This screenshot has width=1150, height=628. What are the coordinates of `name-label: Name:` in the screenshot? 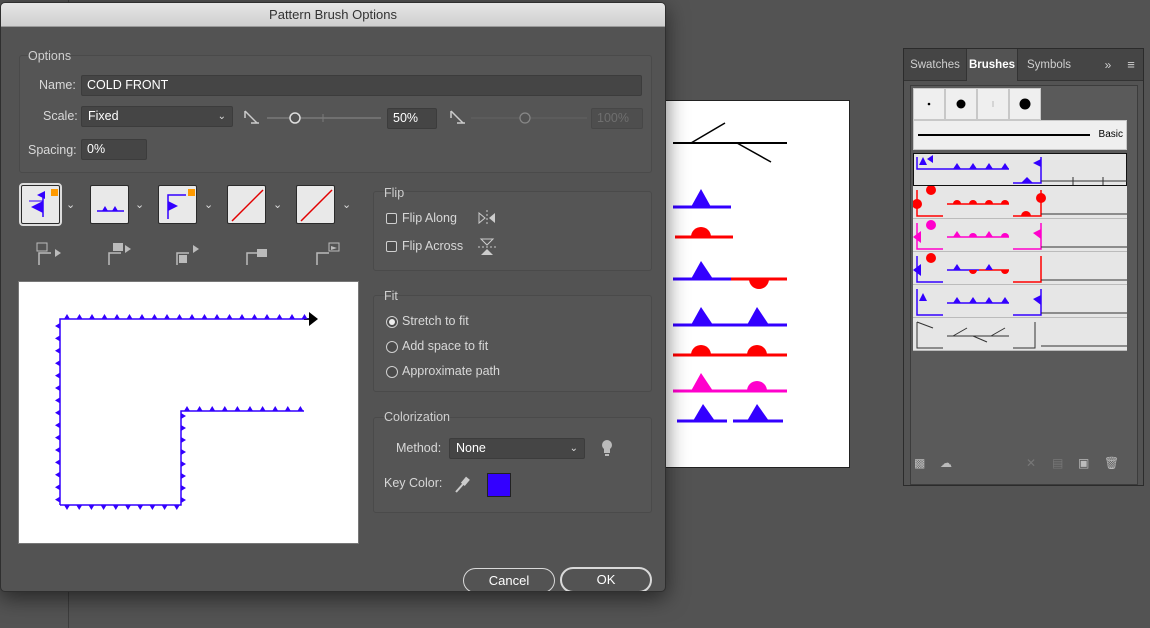 It's located at (57, 85).